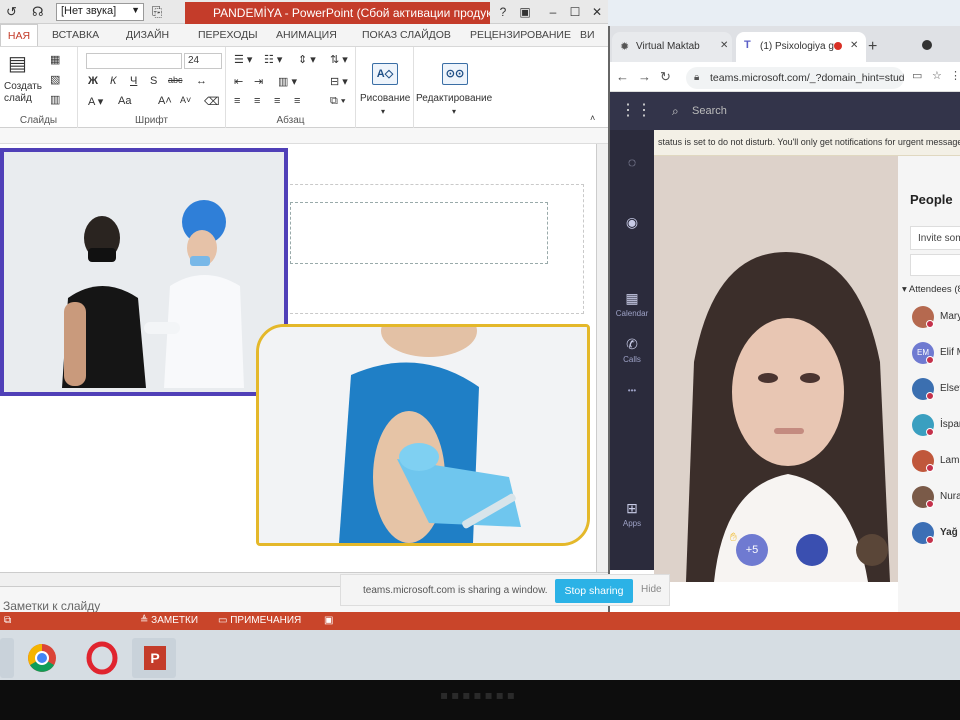 The height and width of the screenshot is (720, 960). Describe the element at coordinates (38, 12) in the screenshot. I see `audio-icon: ☊` at that location.